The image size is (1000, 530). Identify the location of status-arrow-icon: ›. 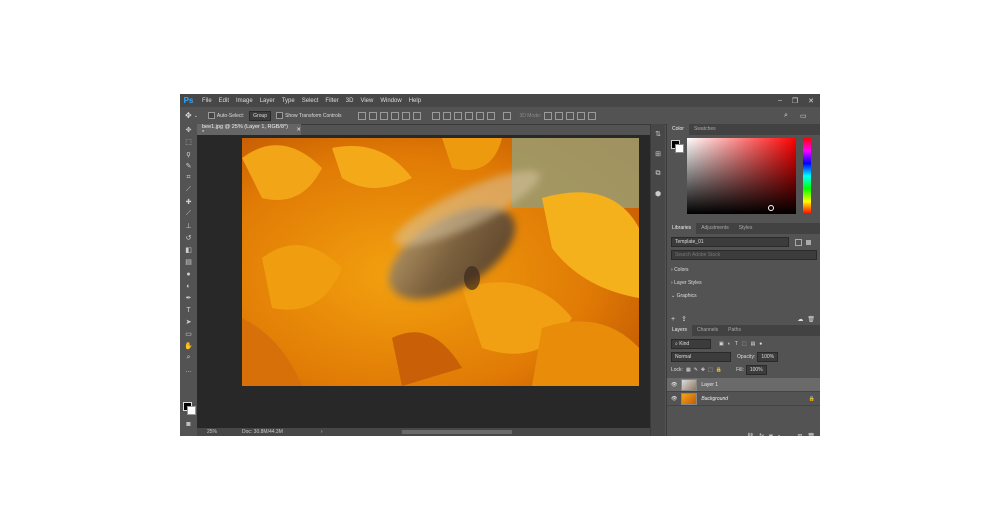
(322, 432).